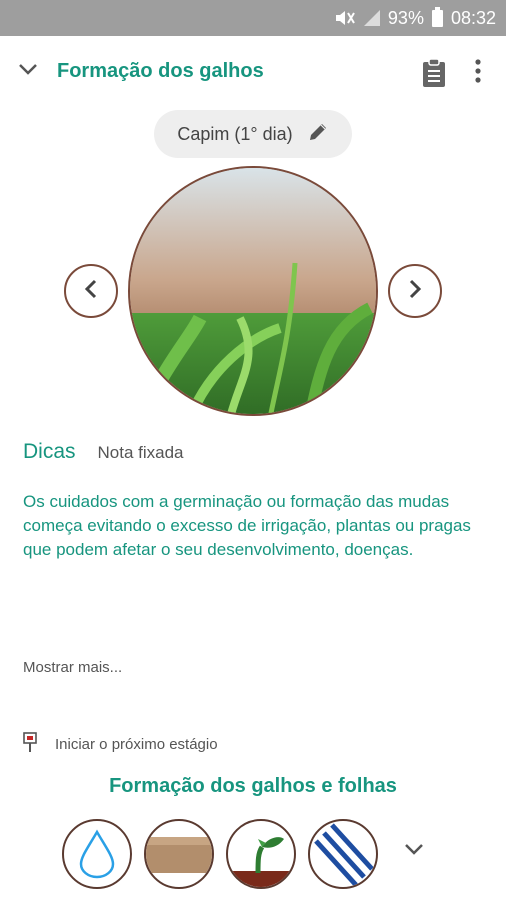  I want to click on soil-icon, so click(179, 854).